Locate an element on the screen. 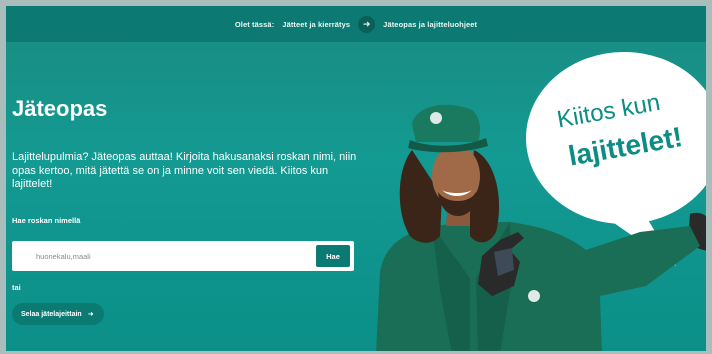 The image size is (712, 354). worker-cap is located at coordinates (446, 123).